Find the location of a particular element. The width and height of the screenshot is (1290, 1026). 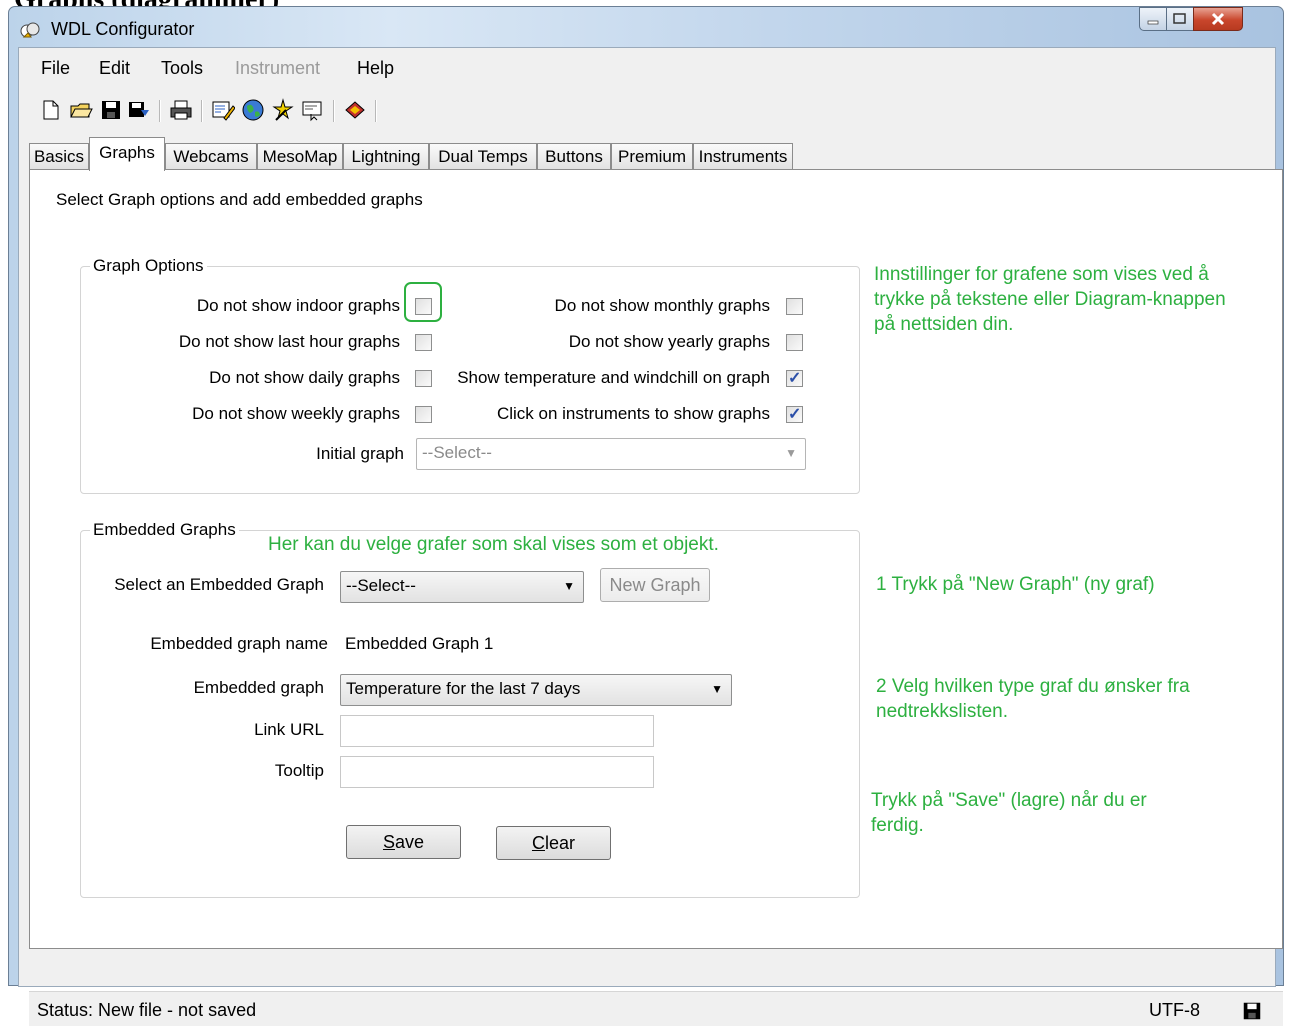

embedded-graph-label: Embedded graph is located at coordinates (258, 687).